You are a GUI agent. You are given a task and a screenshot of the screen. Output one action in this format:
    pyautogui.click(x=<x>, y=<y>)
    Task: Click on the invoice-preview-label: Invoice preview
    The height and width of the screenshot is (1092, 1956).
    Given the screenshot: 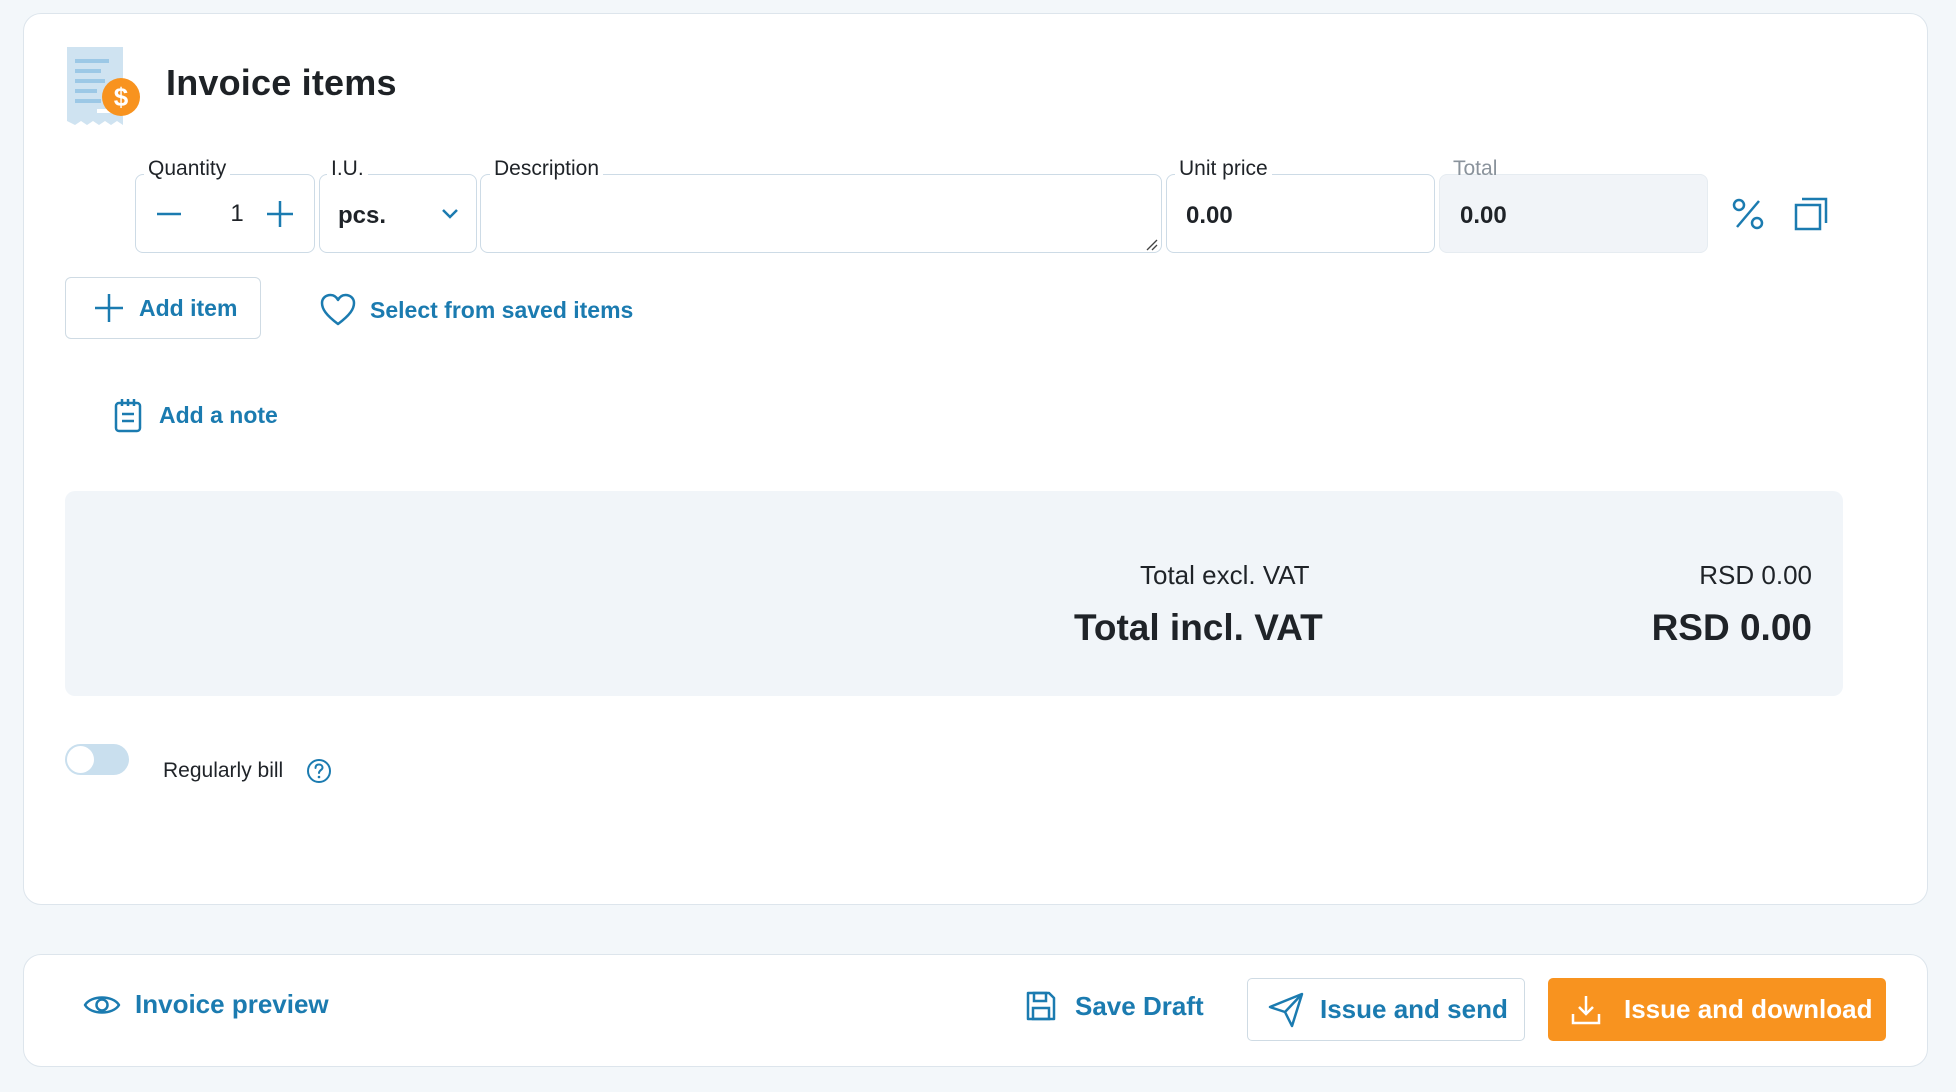 What is the action you would take?
    pyautogui.click(x=232, y=1004)
    